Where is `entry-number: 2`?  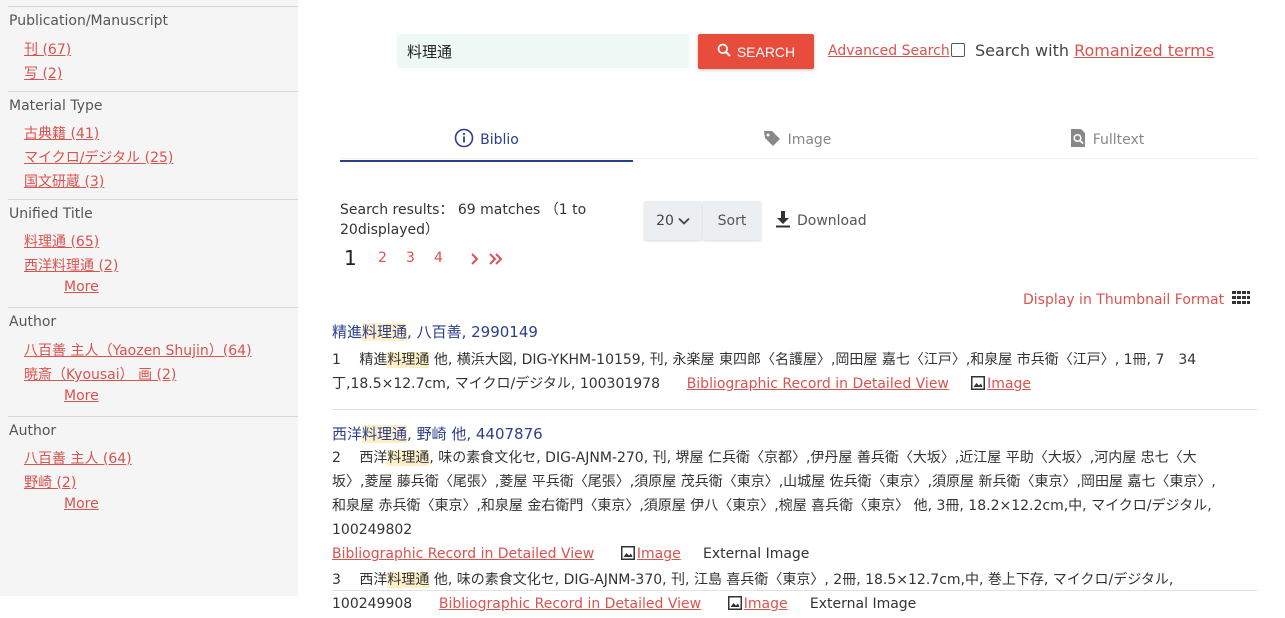
entry-number: 2 is located at coordinates (336, 458).